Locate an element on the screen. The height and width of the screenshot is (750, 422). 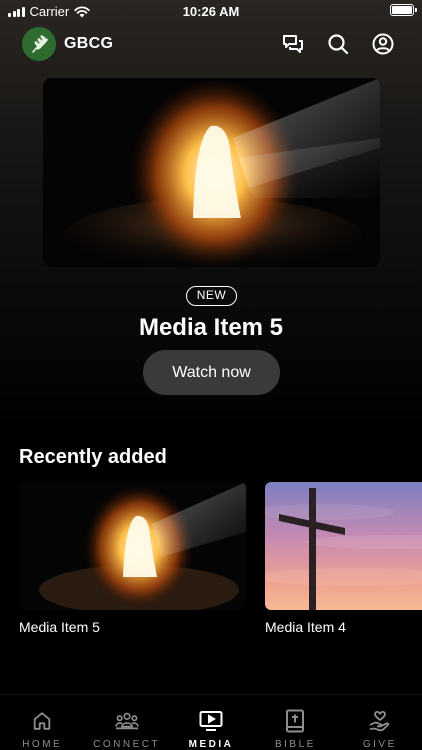
tab-bible: BIBLE is located at coordinates (295, 722).